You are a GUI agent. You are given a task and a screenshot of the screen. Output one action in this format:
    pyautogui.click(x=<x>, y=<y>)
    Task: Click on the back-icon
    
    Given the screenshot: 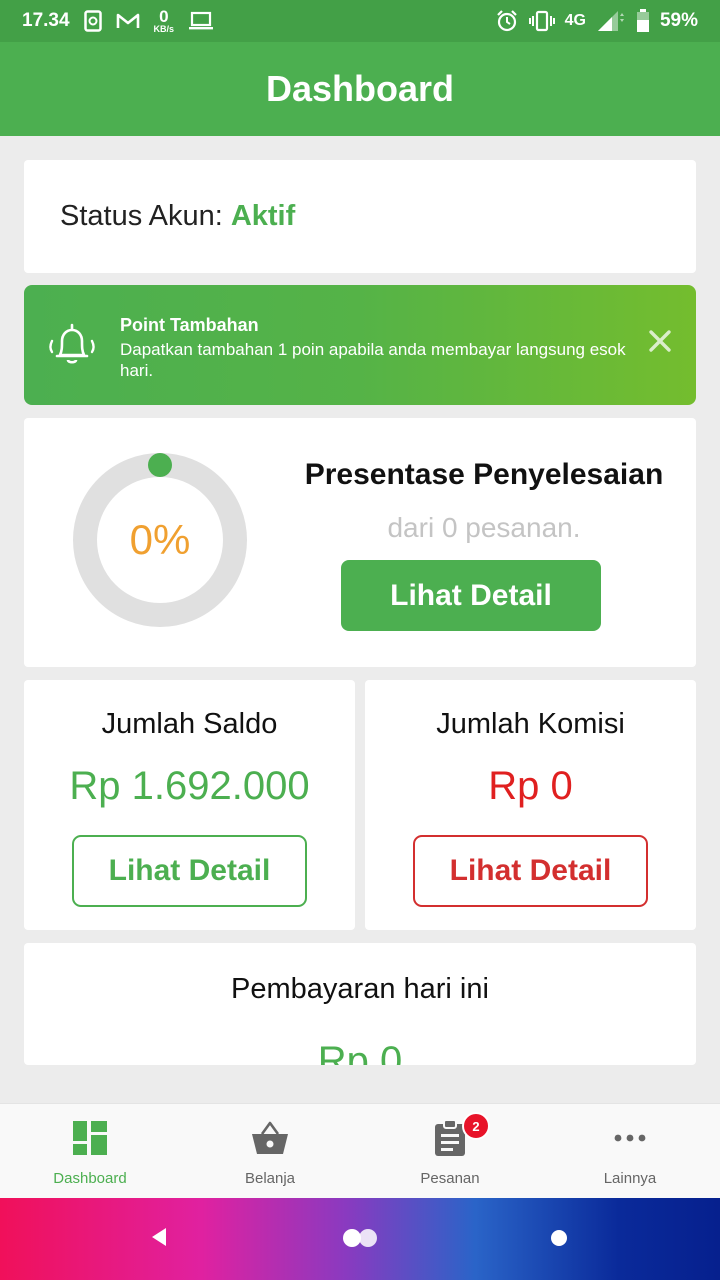 What is the action you would take?
    pyautogui.click(x=159, y=1239)
    